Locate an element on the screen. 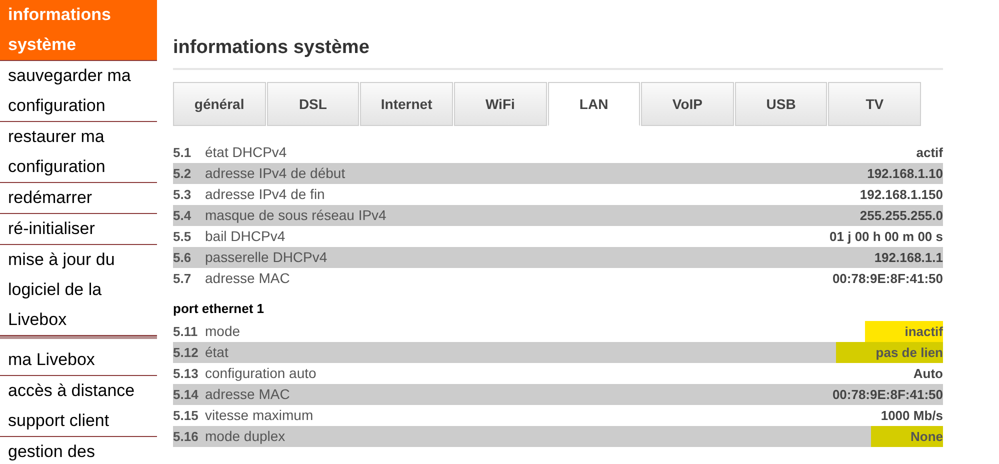 This screenshot has height=464, width=999. section-heading: port ethernet 1 is located at coordinates (219, 309).